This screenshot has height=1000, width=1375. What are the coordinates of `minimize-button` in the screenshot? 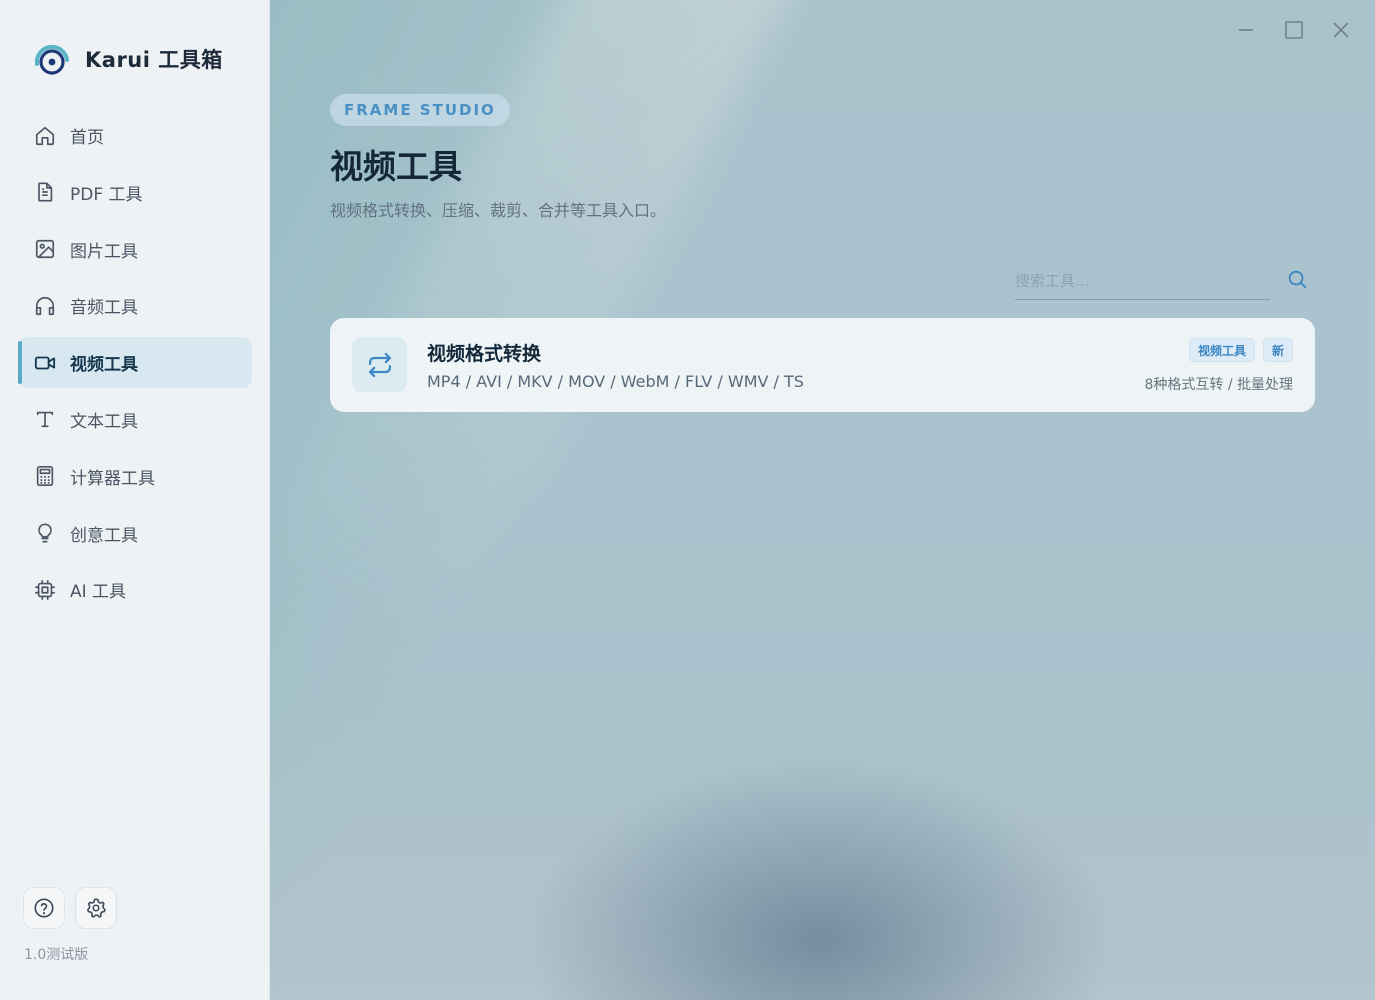 It's located at (1246, 30).